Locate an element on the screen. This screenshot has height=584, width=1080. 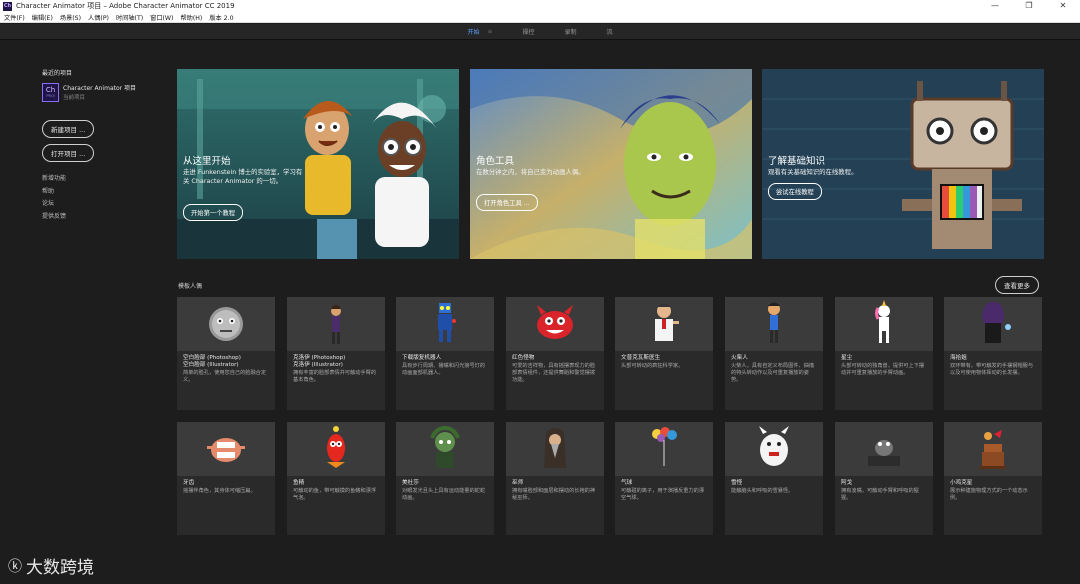
puppet-card: 阿戈拥有凌嘴，可触动手臂和呼吸的猩猩。 is located at coordinates (884, 478).